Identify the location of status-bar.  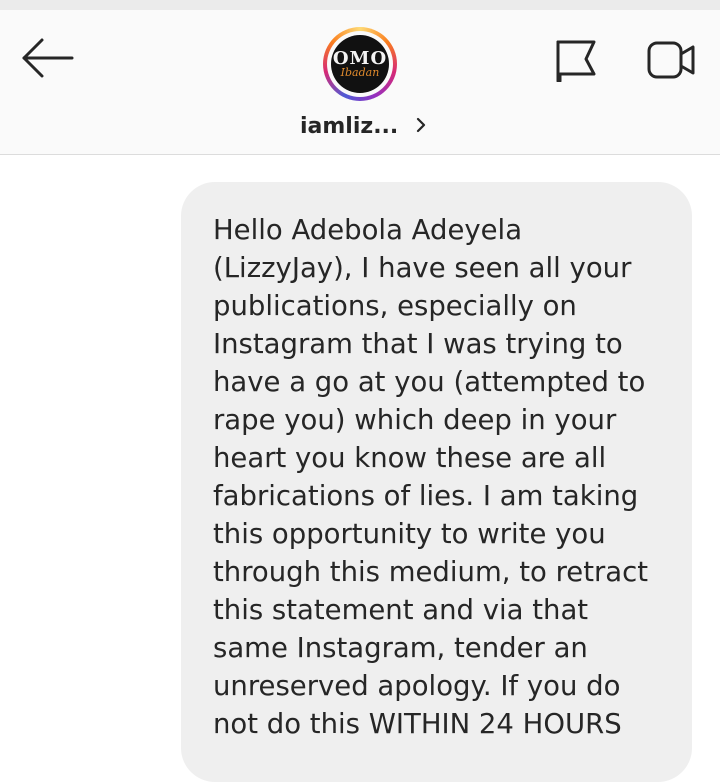
(360, 5).